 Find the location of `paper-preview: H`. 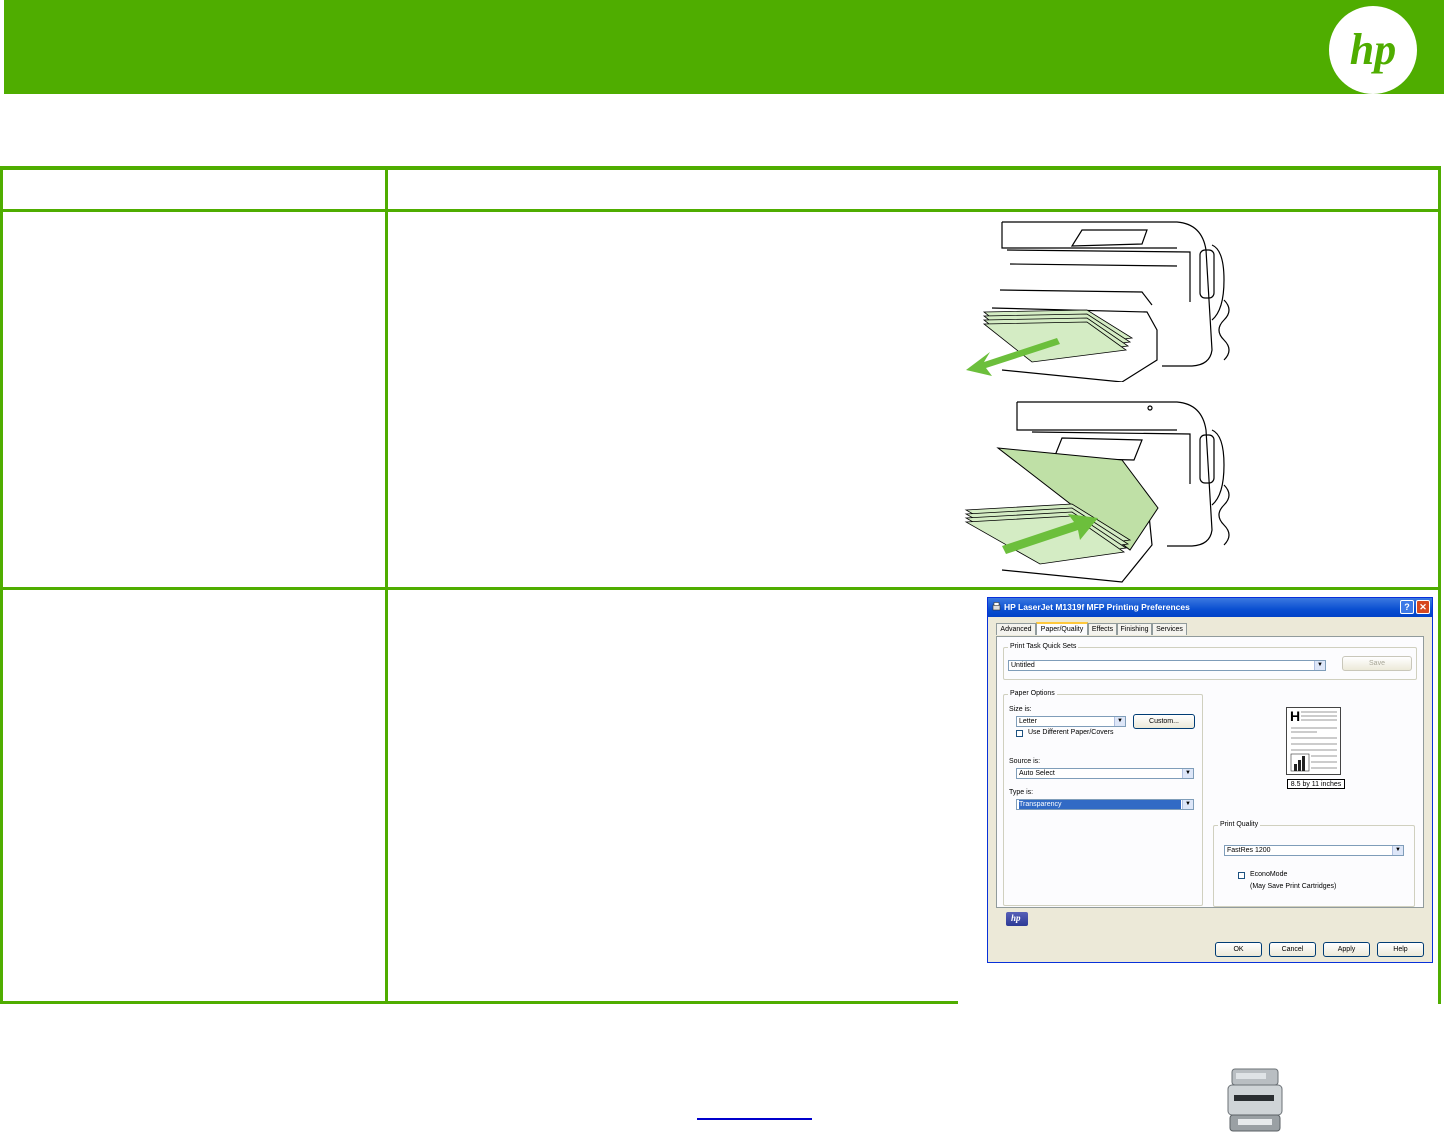

paper-preview: H is located at coordinates (1313, 741).